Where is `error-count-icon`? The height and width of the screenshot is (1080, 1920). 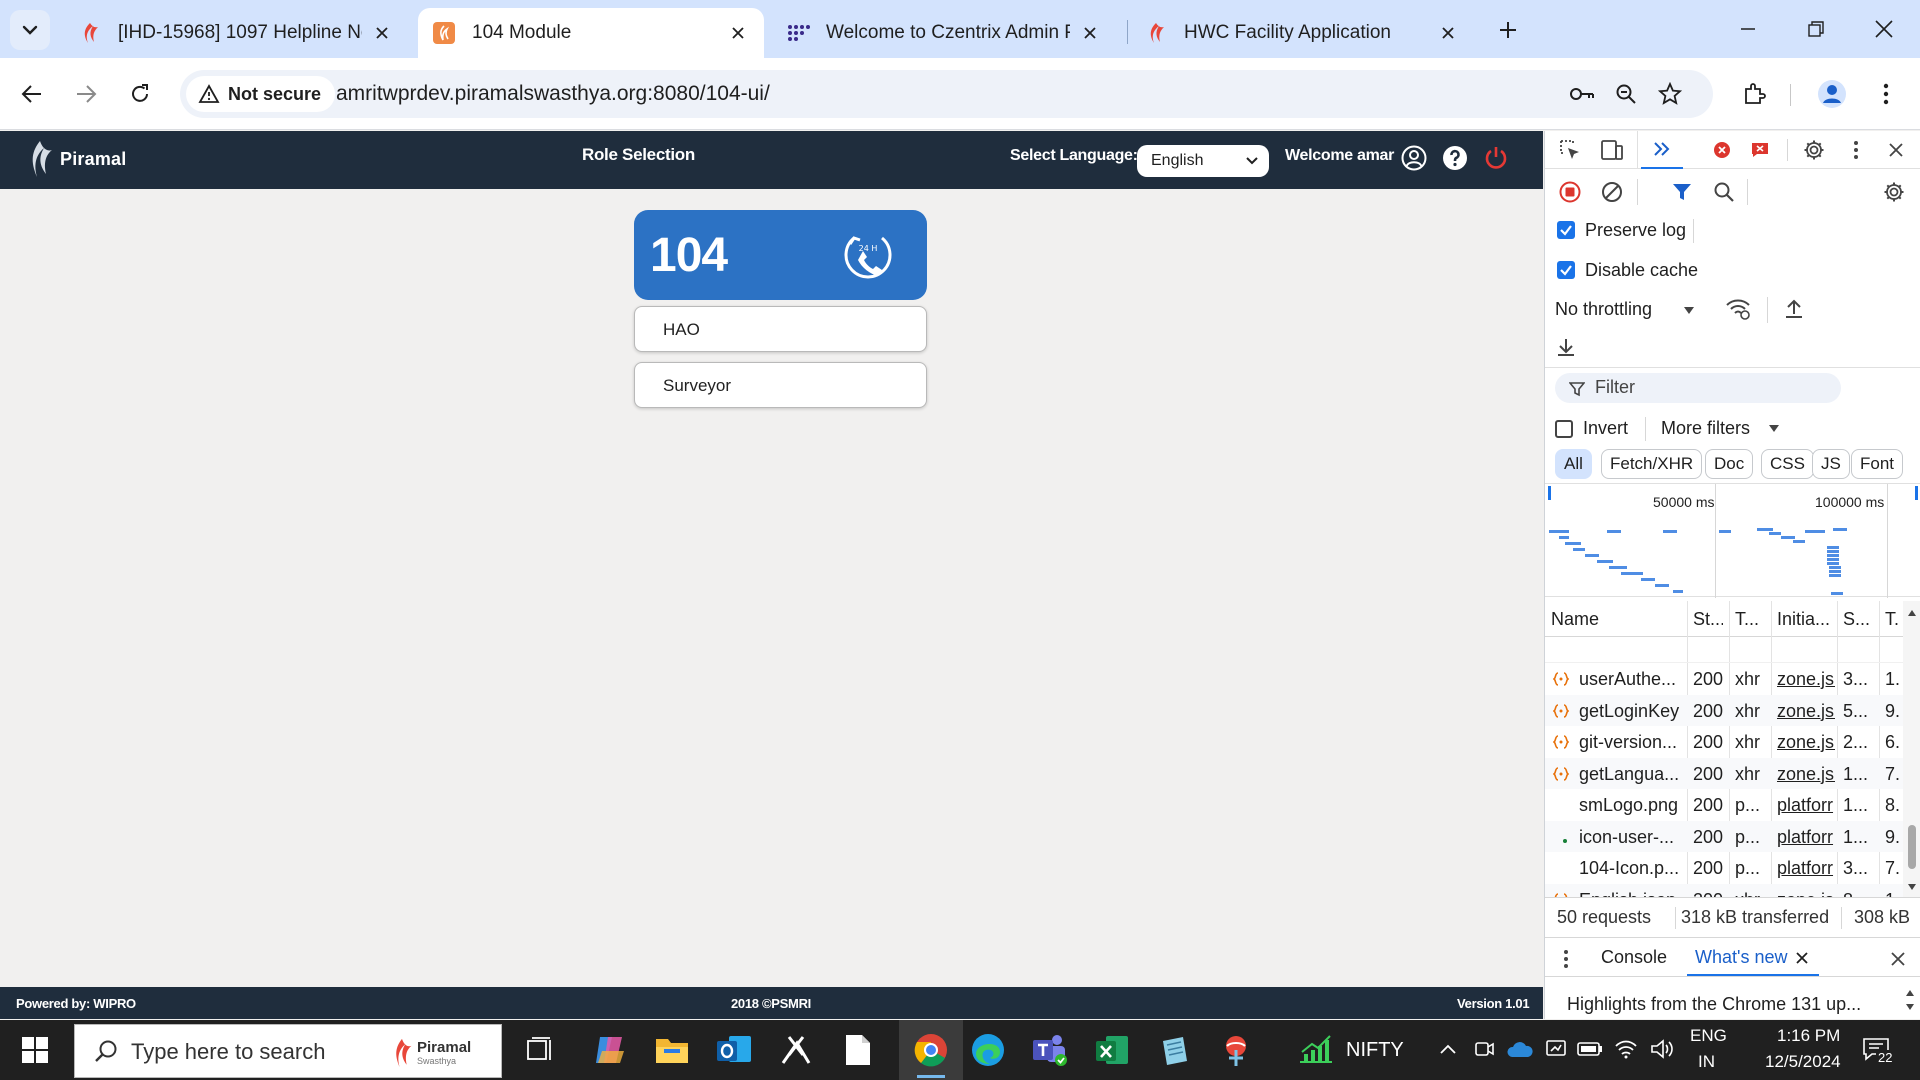
error-count-icon is located at coordinates (1722, 150).